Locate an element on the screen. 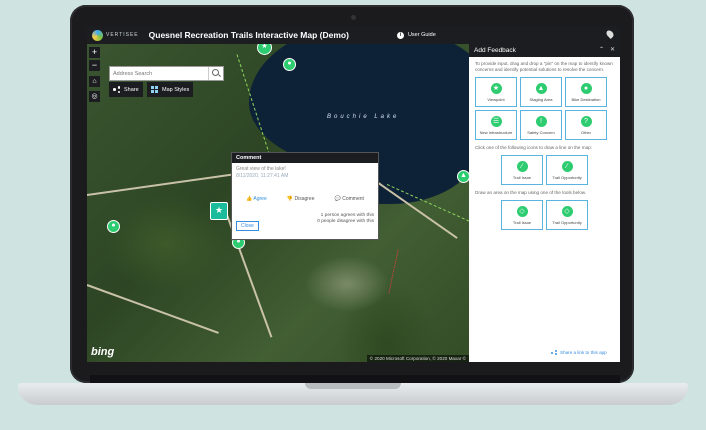  question-icon: ? is located at coordinates (586, 121).